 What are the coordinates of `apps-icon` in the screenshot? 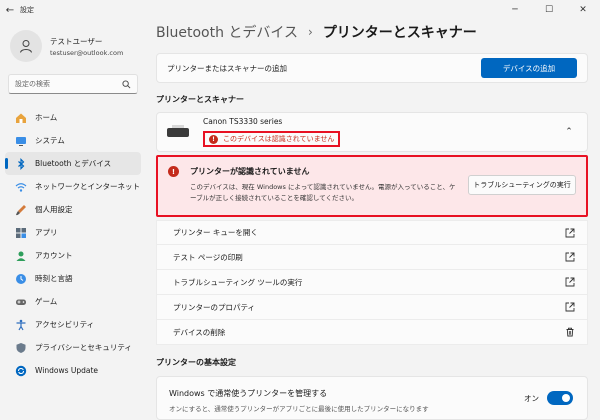 It's located at (20, 232).